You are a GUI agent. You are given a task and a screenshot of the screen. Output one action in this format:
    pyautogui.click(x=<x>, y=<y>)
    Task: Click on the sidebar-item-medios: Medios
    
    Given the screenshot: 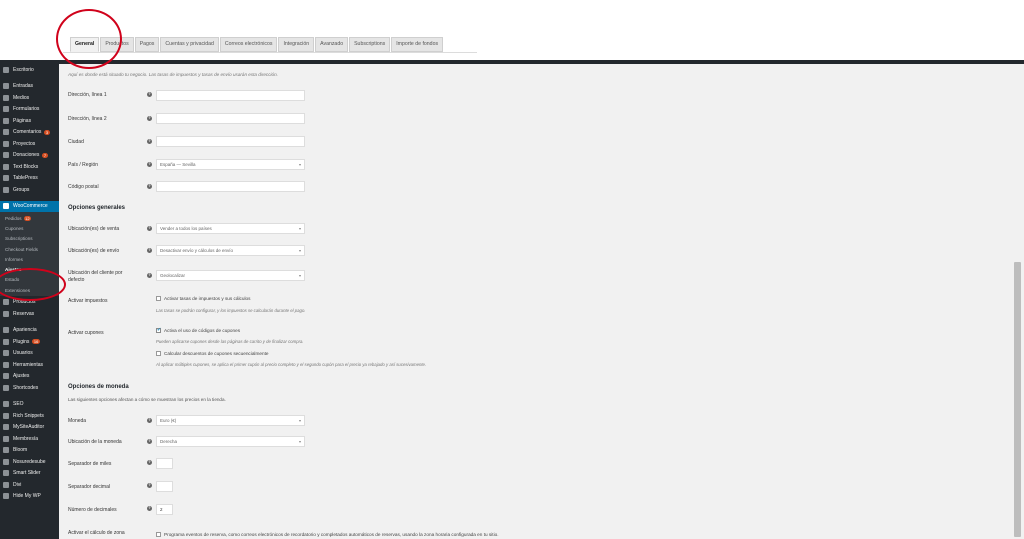 What is the action you would take?
    pyautogui.click(x=29, y=98)
    